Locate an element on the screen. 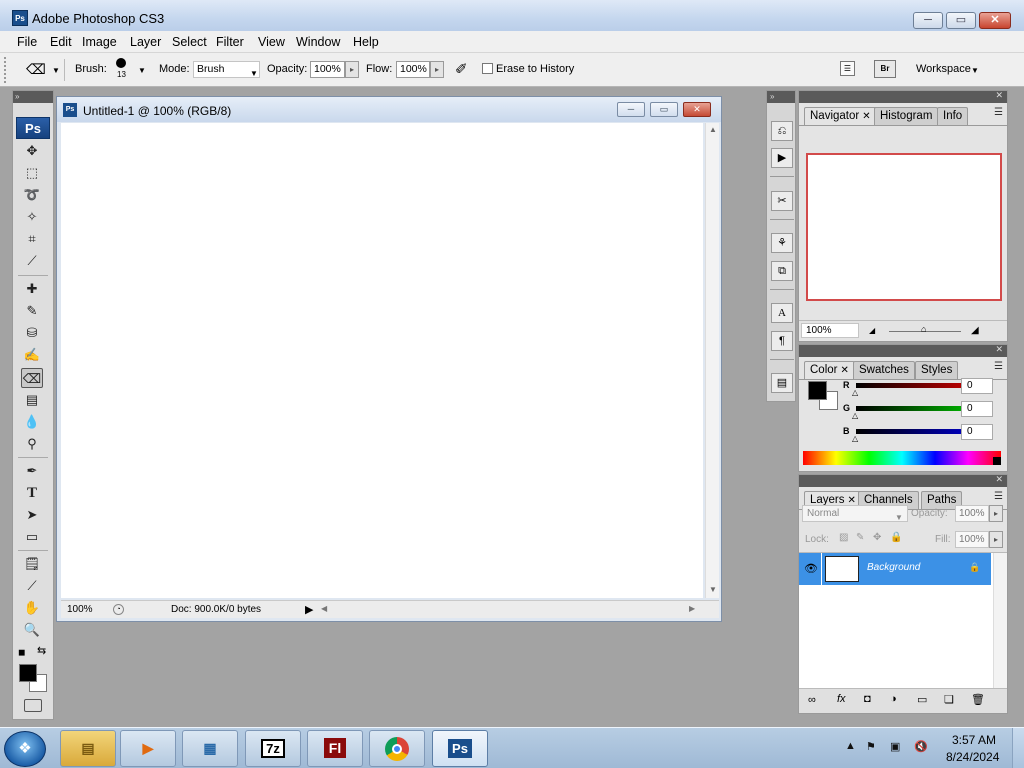  photoshop-logo: Ps is located at coordinates (33, 128).